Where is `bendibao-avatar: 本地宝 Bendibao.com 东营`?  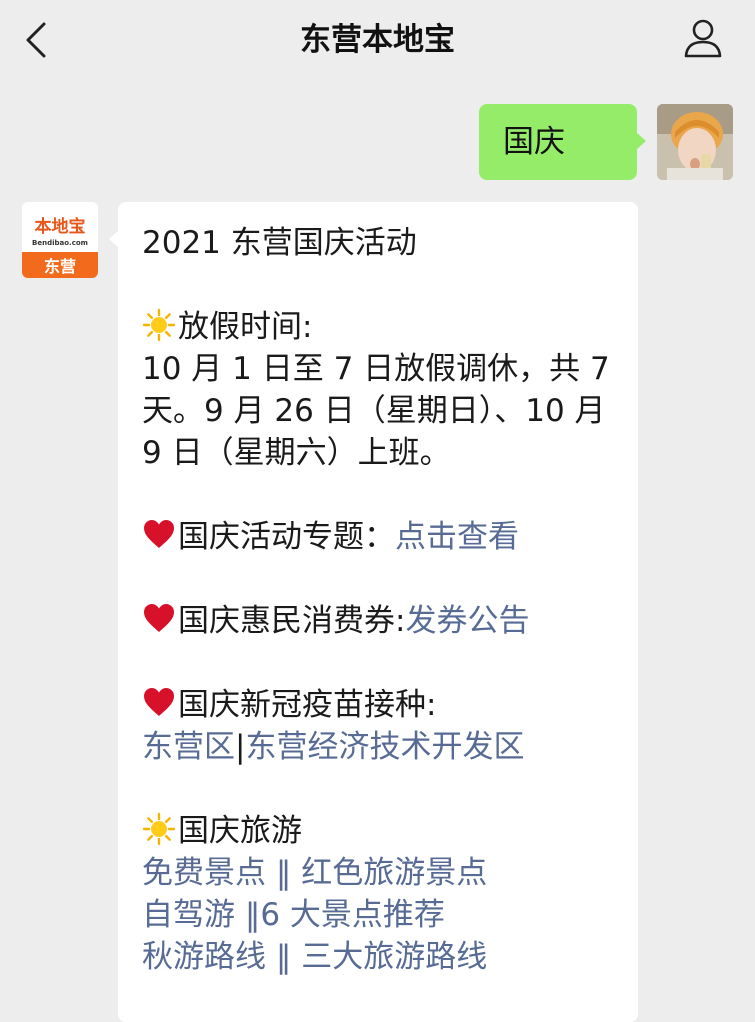
bendibao-avatar: 本地宝 Bendibao.com 东营 is located at coordinates (60, 240).